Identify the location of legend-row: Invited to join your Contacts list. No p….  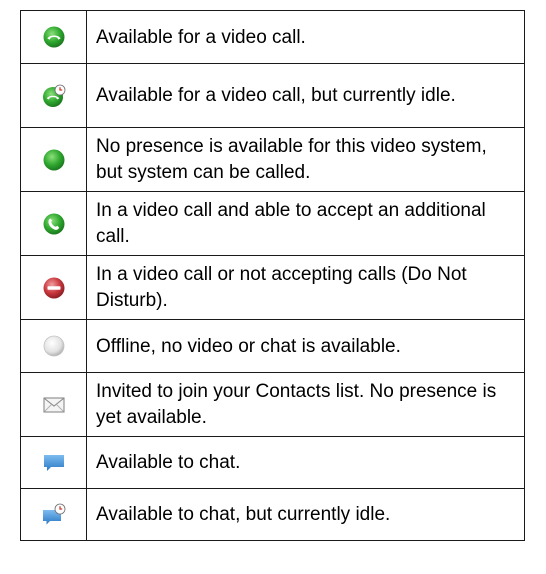
(272, 404).